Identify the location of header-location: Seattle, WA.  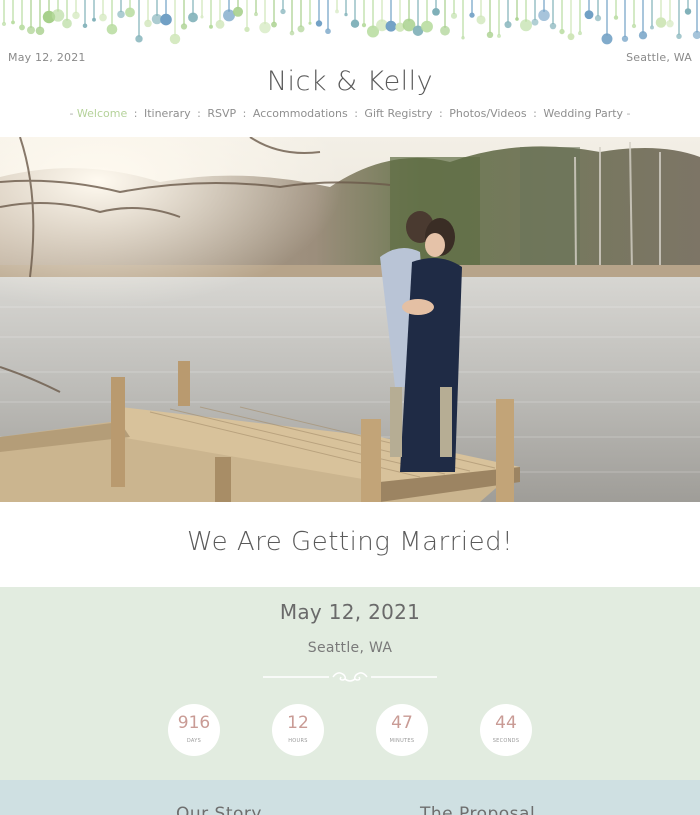
(659, 57).